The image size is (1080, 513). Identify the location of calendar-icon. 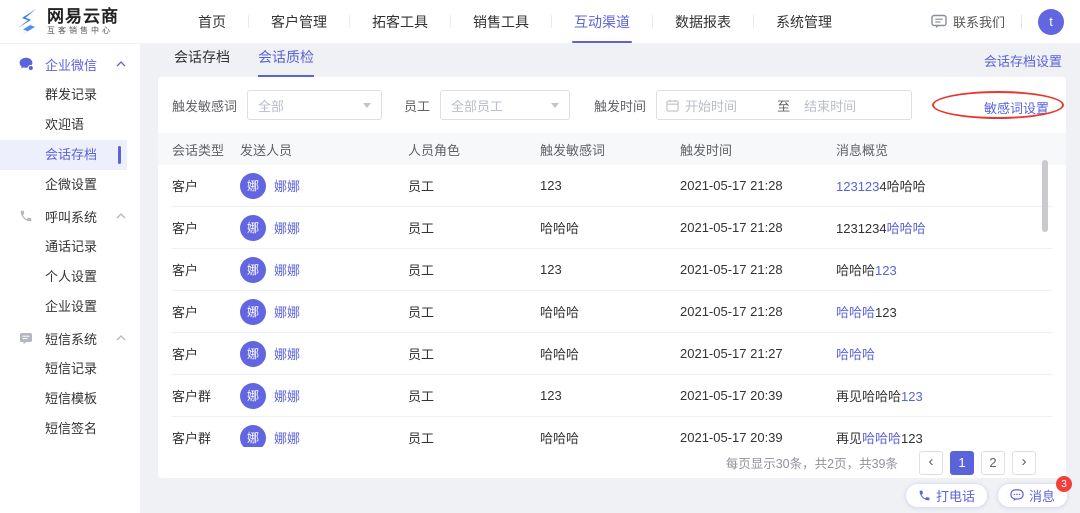
(672, 105).